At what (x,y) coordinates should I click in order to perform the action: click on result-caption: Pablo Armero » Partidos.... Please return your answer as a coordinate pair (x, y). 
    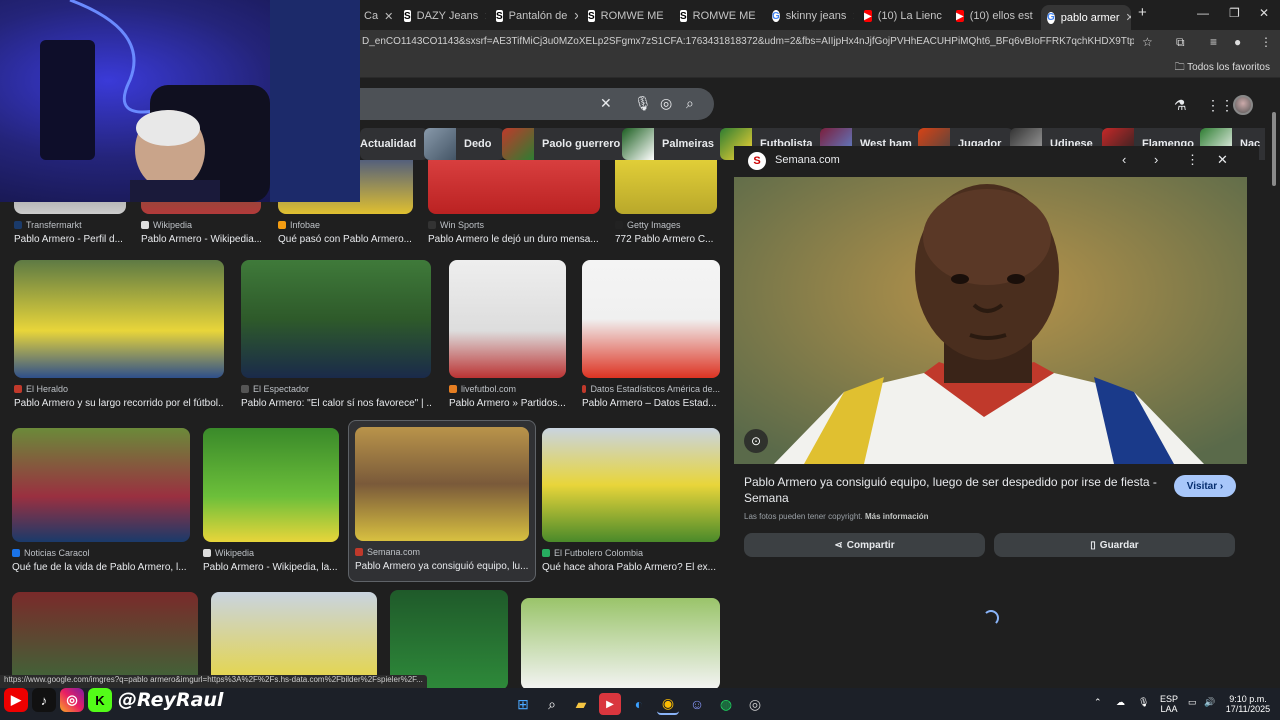
    Looking at the image, I should click on (507, 403).